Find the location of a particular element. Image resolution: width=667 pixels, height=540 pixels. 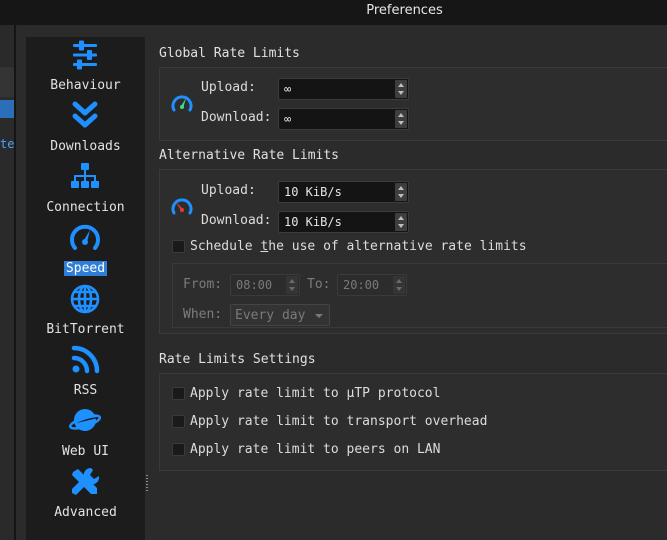

global-download-value: ∞ is located at coordinates (288, 119).